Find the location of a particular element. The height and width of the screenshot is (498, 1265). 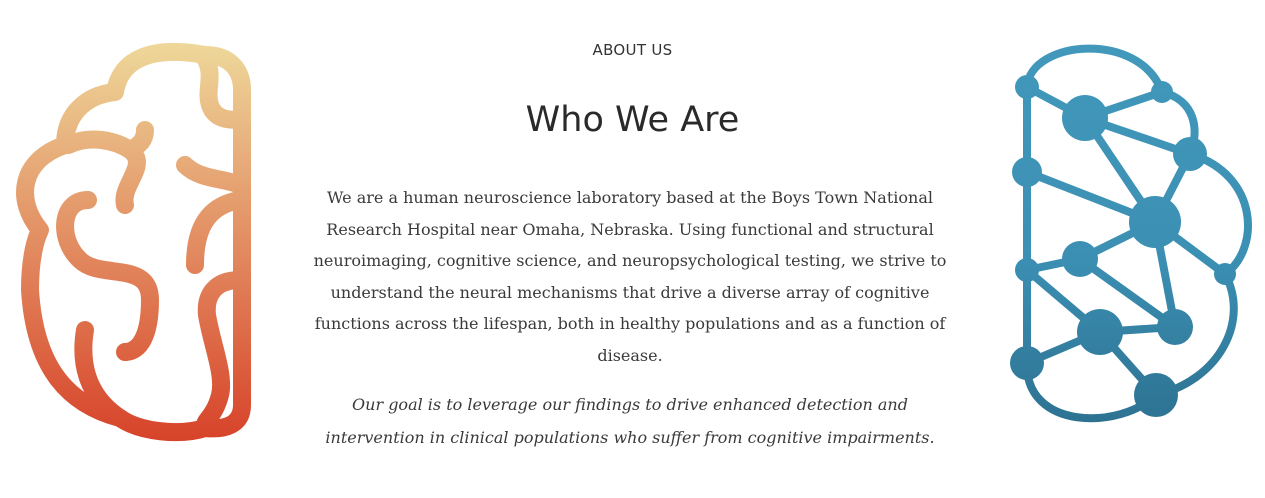

network-brain-illustration-right is located at coordinates (1131, 233).